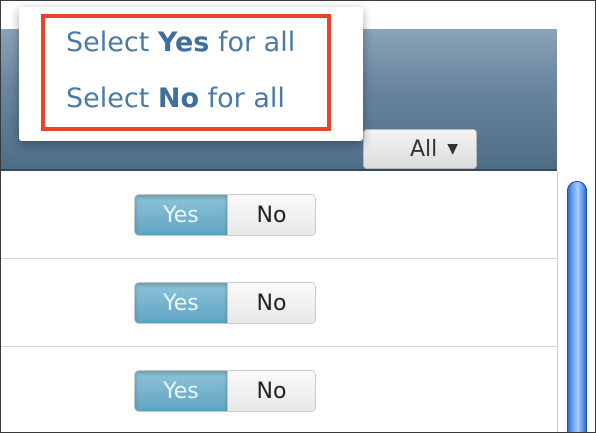 This screenshot has height=433, width=596. I want to click on caret-down-icon: ▼, so click(452, 149).